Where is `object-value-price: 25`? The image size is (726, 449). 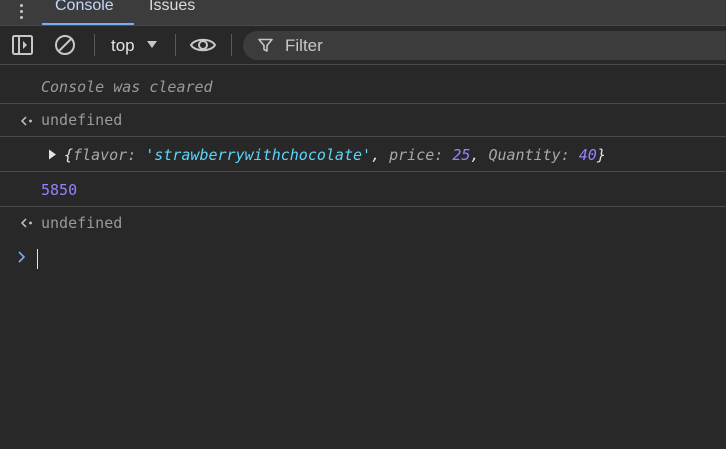 object-value-price: 25 is located at coordinates (461, 155).